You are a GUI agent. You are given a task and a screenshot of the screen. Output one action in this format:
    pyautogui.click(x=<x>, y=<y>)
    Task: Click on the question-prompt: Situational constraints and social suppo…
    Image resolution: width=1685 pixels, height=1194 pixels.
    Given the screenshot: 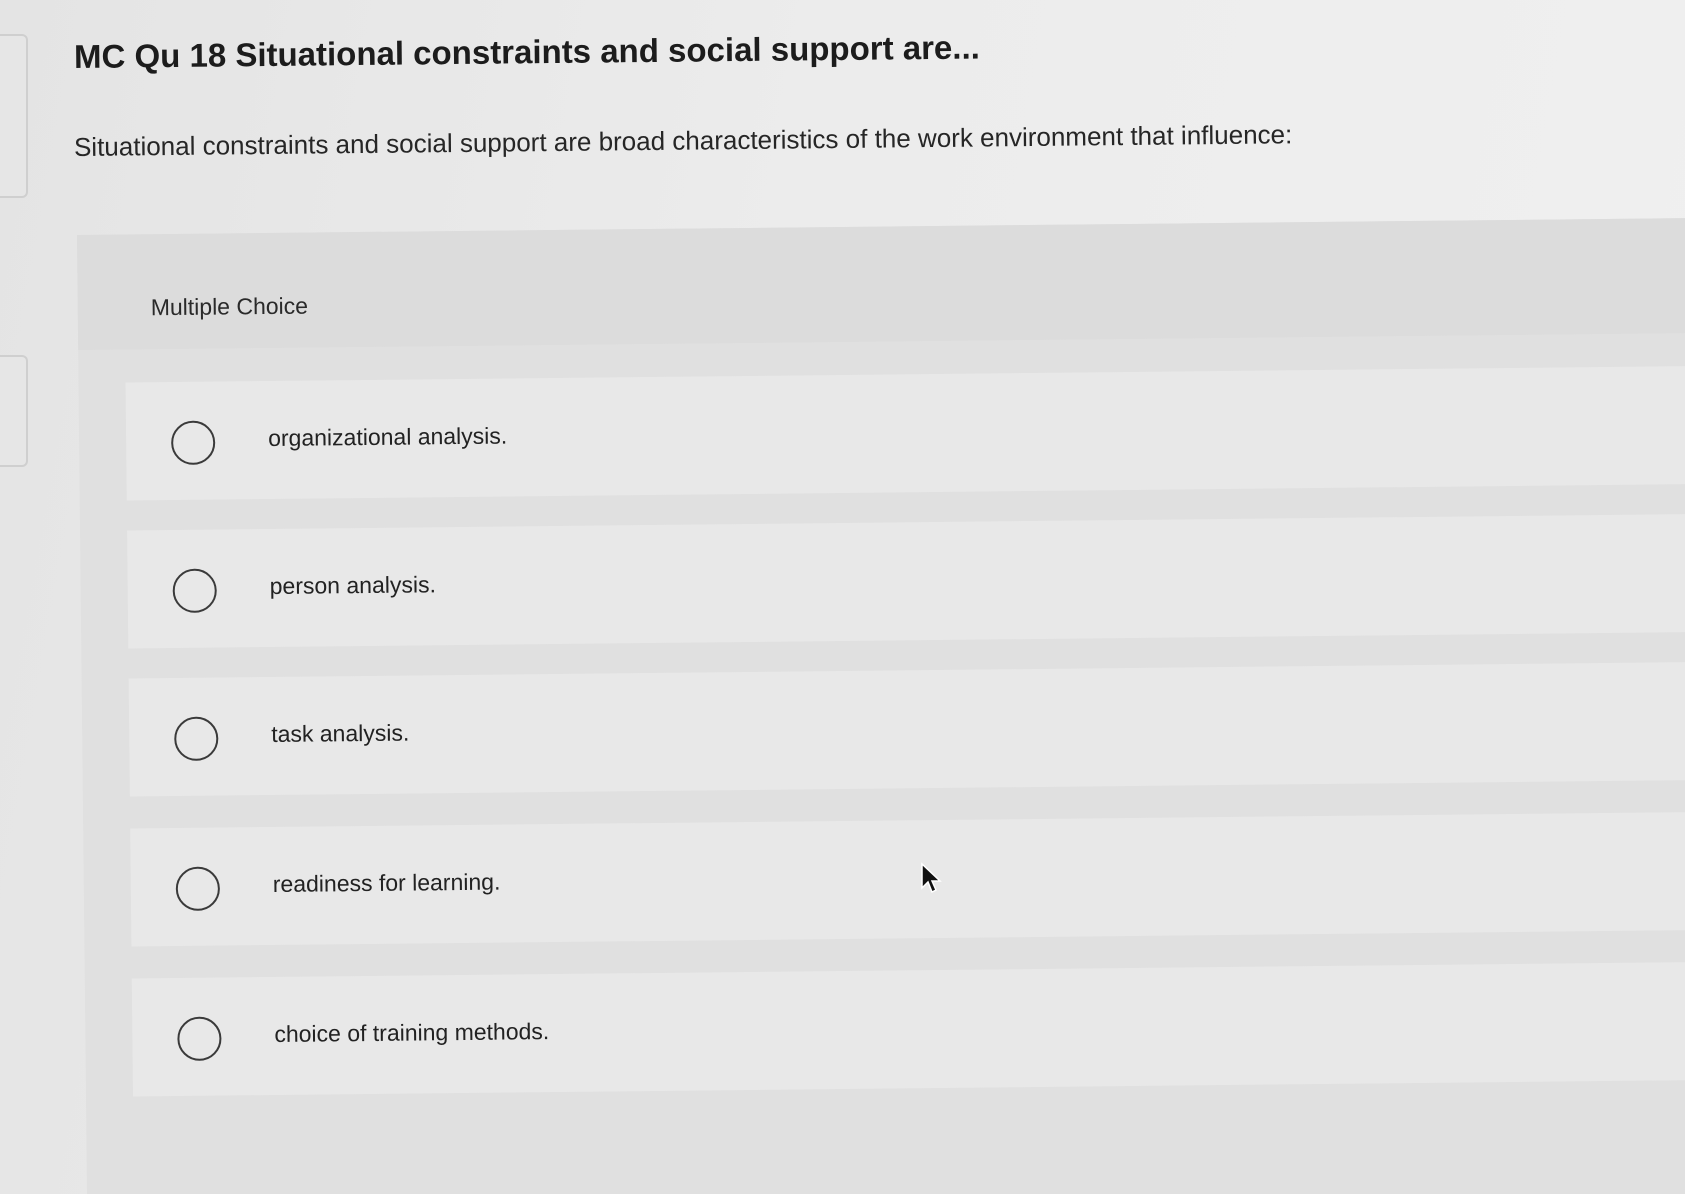 What is the action you would take?
    pyautogui.click(x=683, y=140)
    